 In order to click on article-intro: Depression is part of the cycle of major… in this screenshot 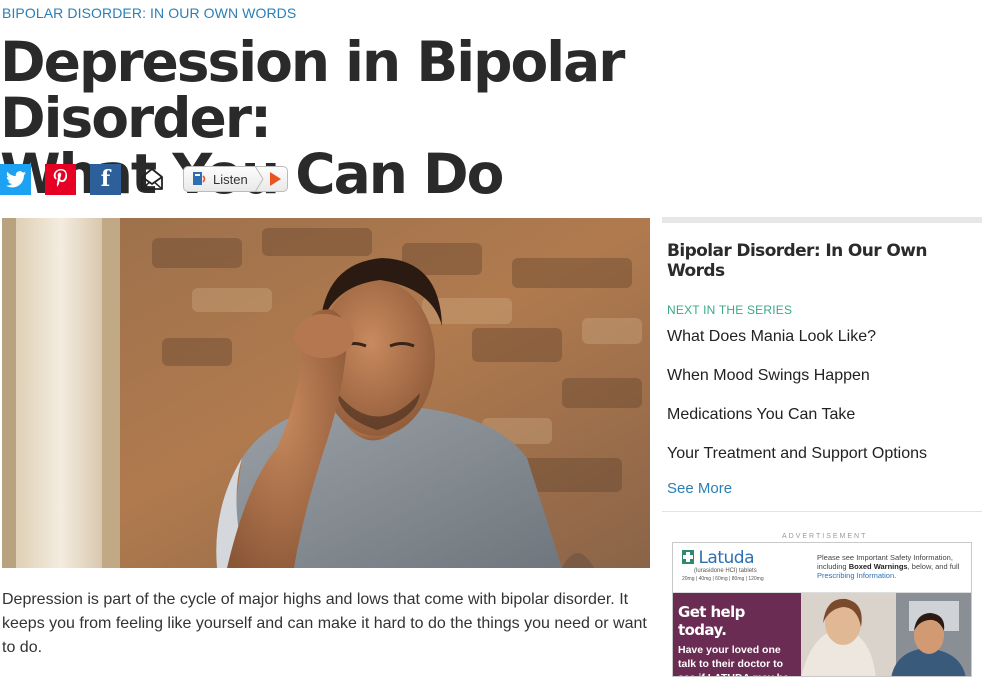, I will do `click(324, 623)`.